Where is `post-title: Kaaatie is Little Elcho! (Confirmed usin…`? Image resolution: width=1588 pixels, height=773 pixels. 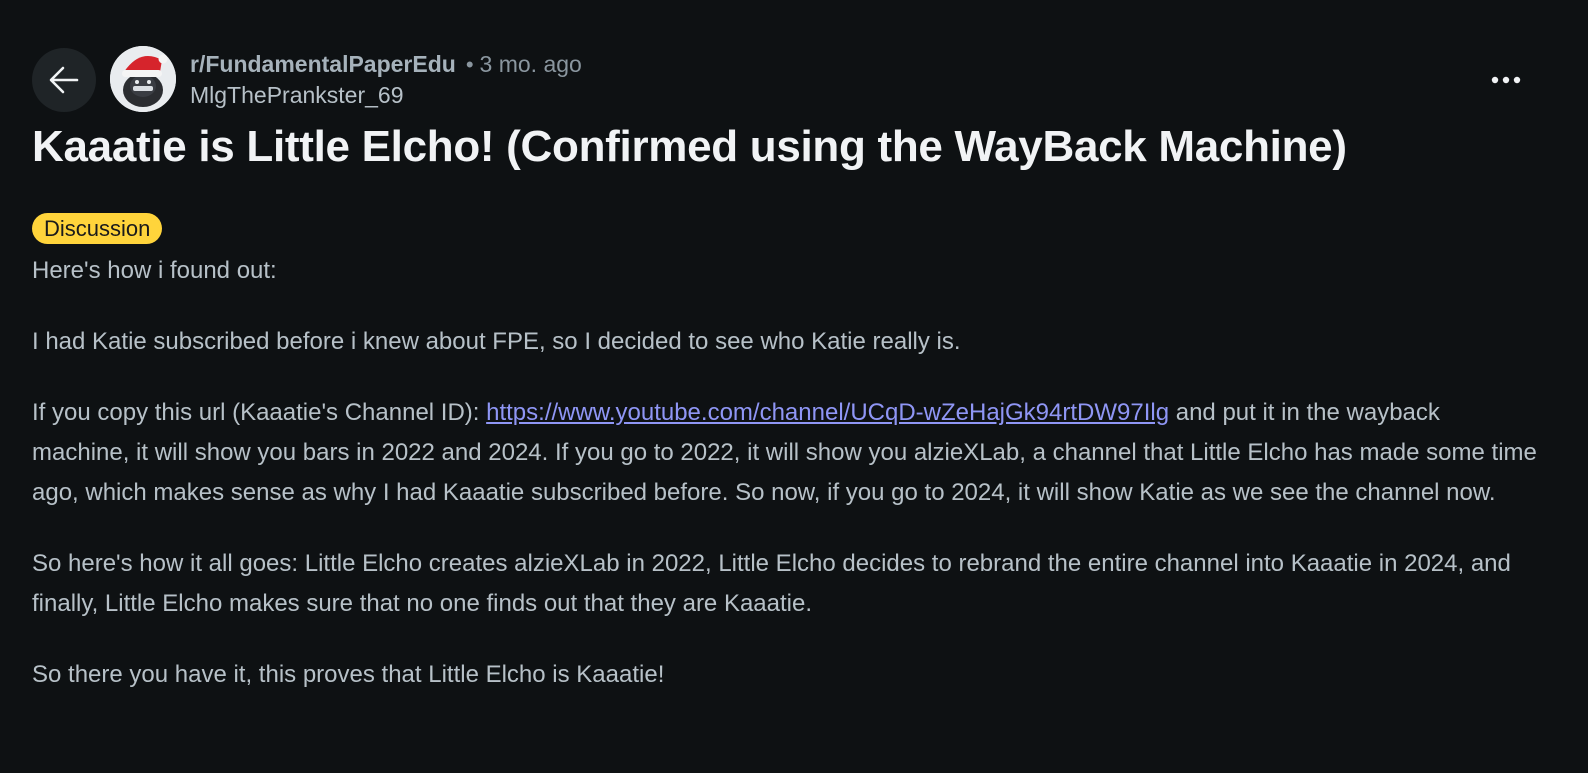 post-title: Kaaatie is Little Elcho! (Confirmed usin… is located at coordinates (689, 146).